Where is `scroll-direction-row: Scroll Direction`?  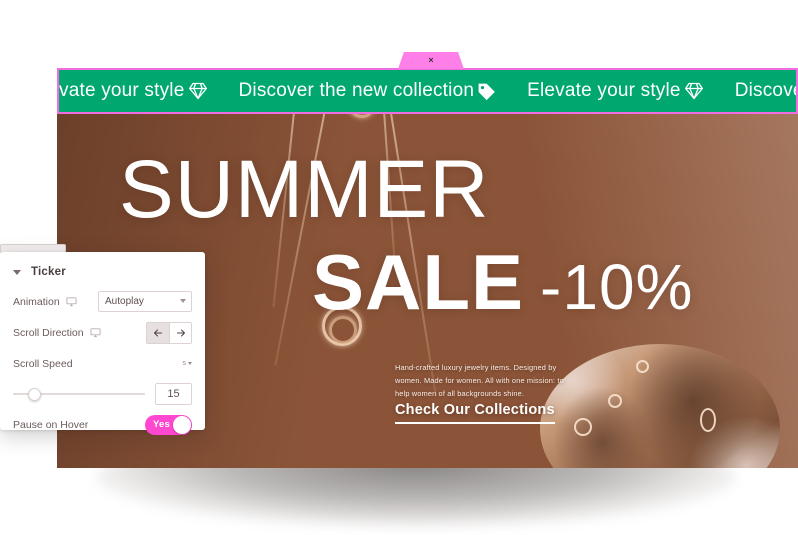
scroll-direction-row: Scroll Direction is located at coordinates (102, 332).